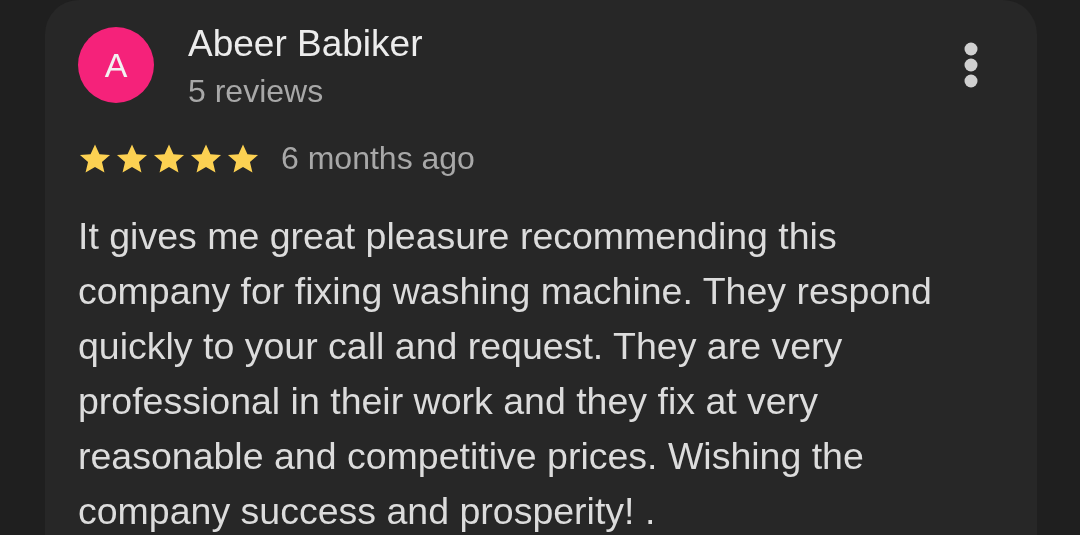 This screenshot has height=535, width=1080. I want to click on more-options-icon, so click(971, 65).